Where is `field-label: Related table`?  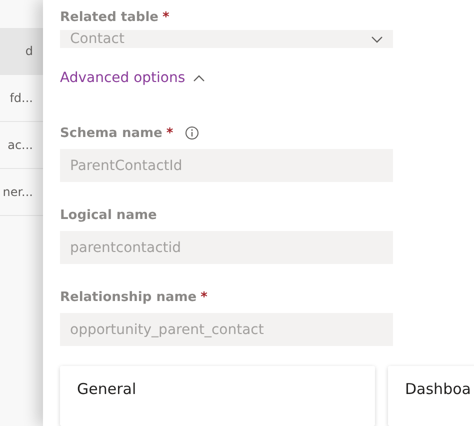
field-label: Related table is located at coordinates (109, 17).